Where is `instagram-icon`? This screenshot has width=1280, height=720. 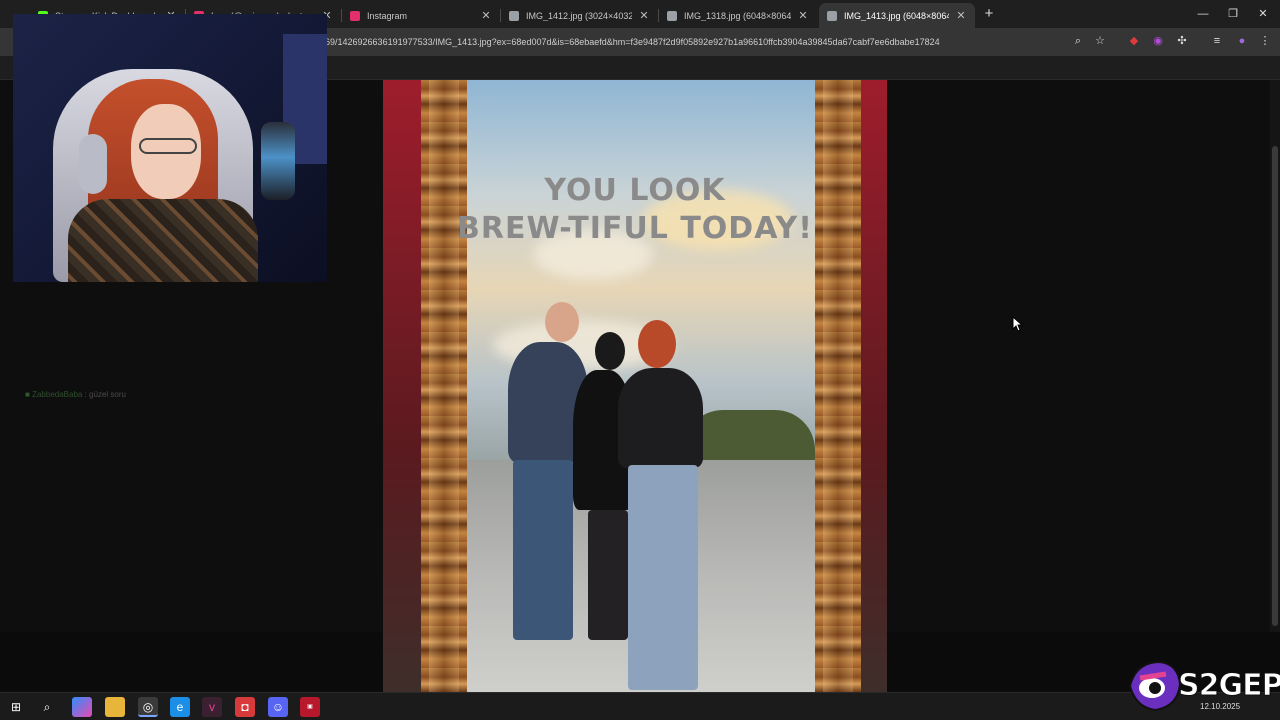
instagram-icon is located at coordinates (355, 15).